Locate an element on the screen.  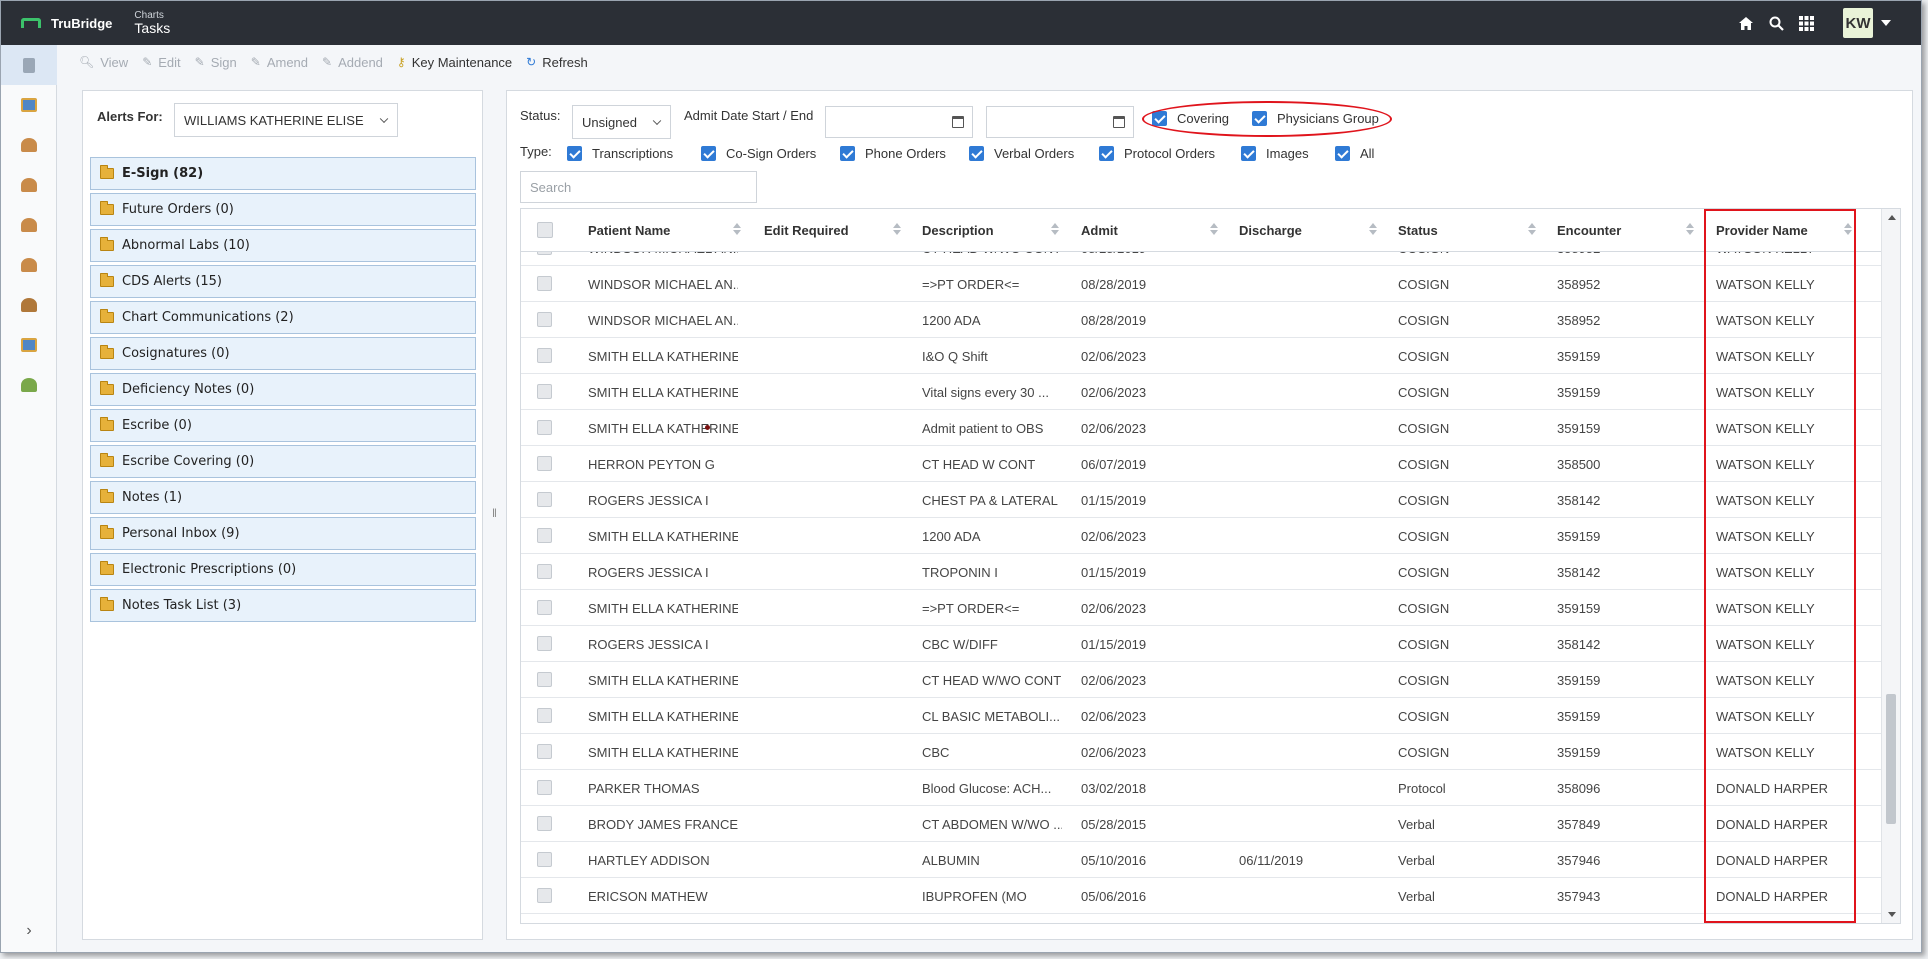
scroll-down-arrow-icon is located at coordinates (1892, 914).